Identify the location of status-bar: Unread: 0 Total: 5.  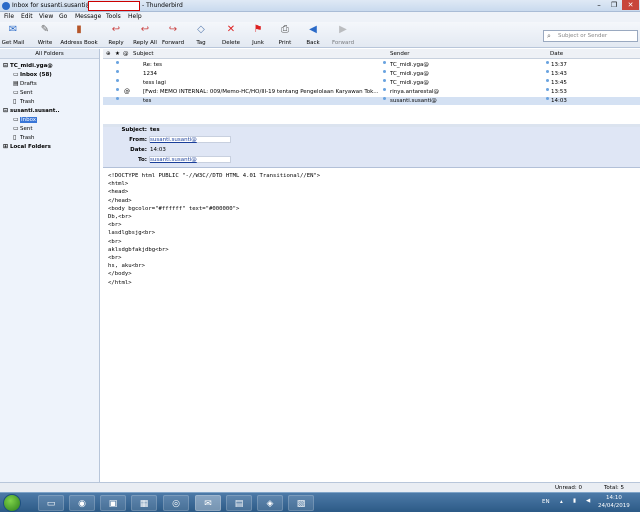
(320, 487).